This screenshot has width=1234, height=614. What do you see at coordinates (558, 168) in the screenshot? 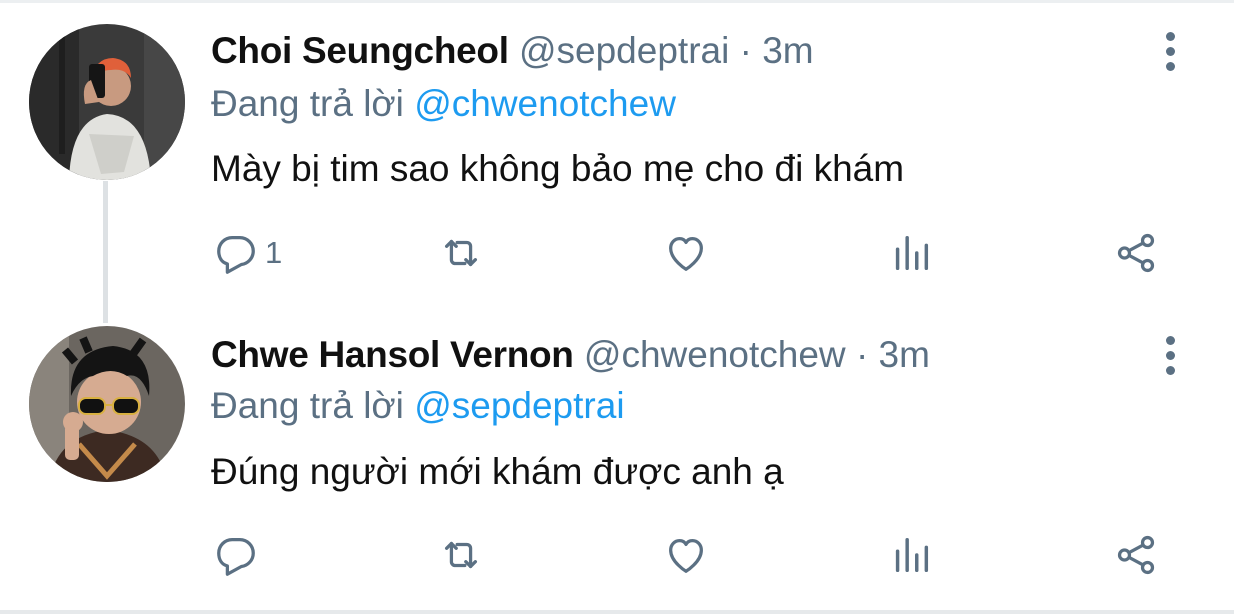
I see `tweet-text: Mày bị tim sao không bảo mẹ cho đi khám` at bounding box center [558, 168].